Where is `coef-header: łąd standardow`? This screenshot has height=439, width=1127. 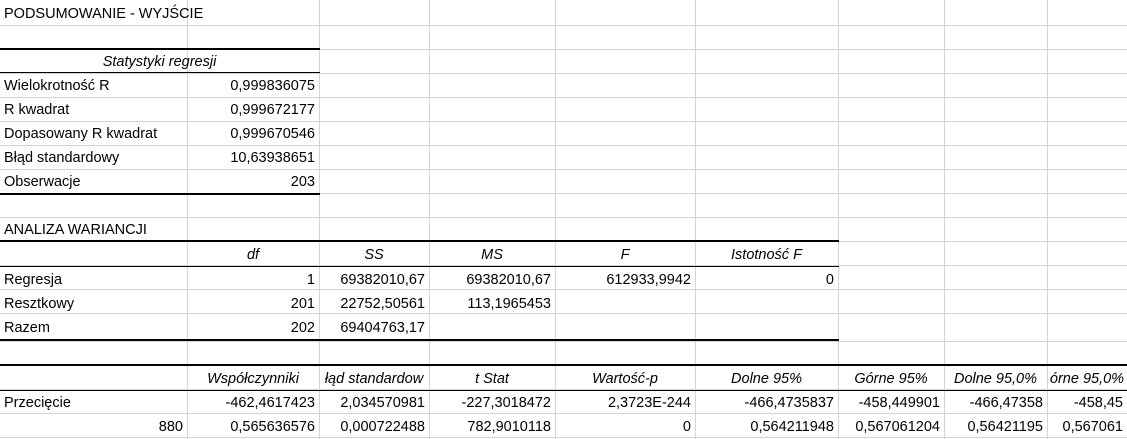
coef-header: łąd standardow is located at coordinates (374, 379).